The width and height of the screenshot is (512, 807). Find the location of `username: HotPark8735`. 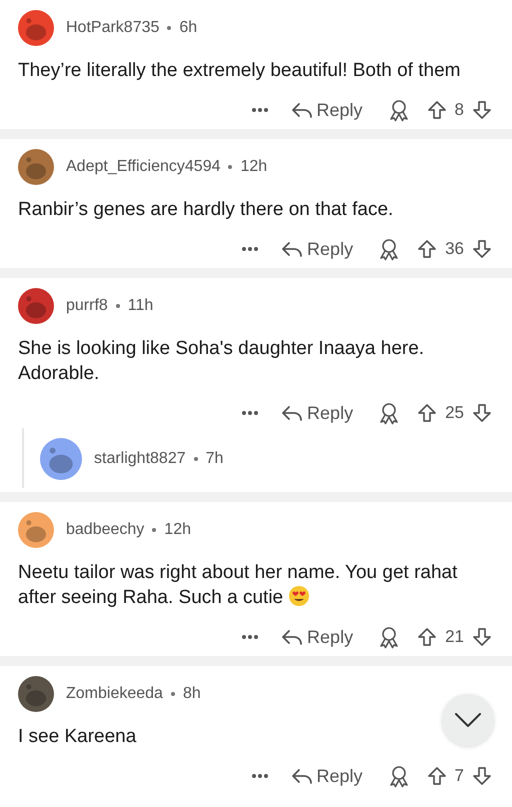

username: HotPark8735 is located at coordinates (113, 28).